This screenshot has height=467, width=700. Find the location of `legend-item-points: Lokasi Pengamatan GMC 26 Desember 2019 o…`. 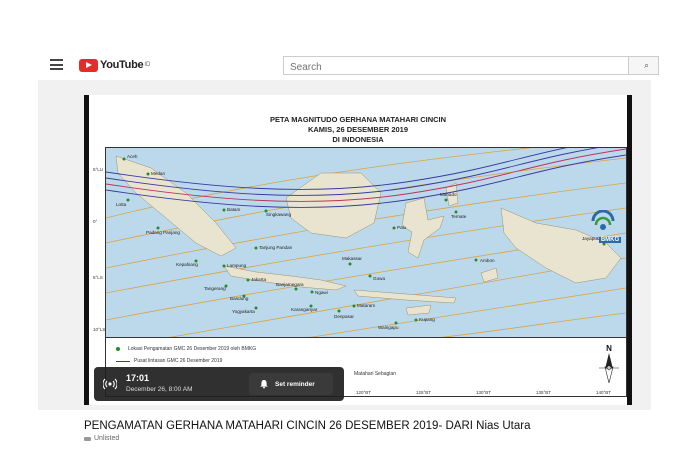

legend-item-points: Lokasi Pengamatan GMC 26 Desember 2019 o… is located at coordinates (186, 349).